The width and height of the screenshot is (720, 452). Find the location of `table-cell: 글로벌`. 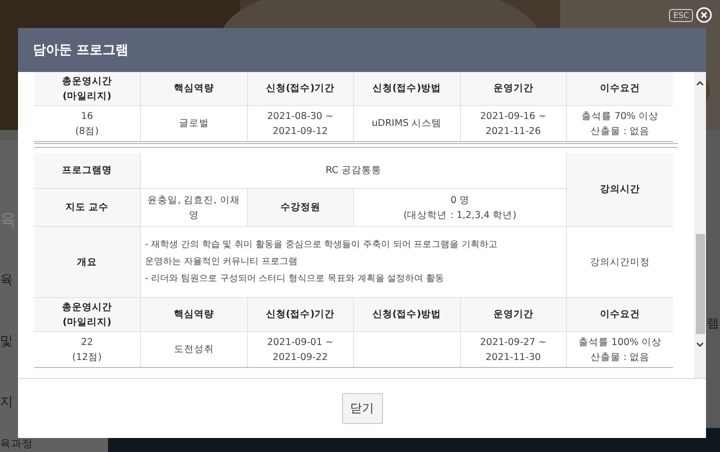

table-cell: 글로벌 is located at coordinates (193, 124).